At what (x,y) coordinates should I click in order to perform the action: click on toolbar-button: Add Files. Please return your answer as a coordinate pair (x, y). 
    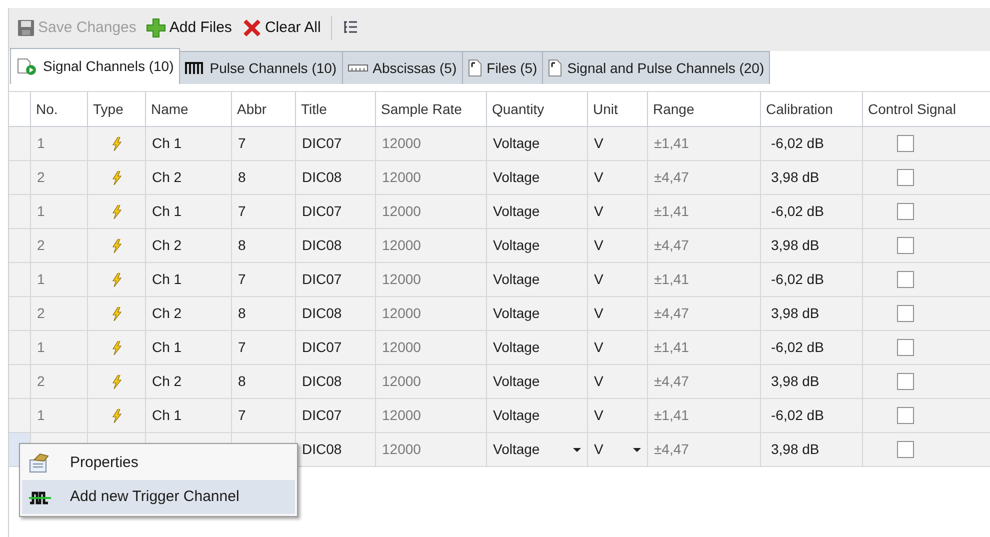
    Looking at the image, I should click on (189, 28).